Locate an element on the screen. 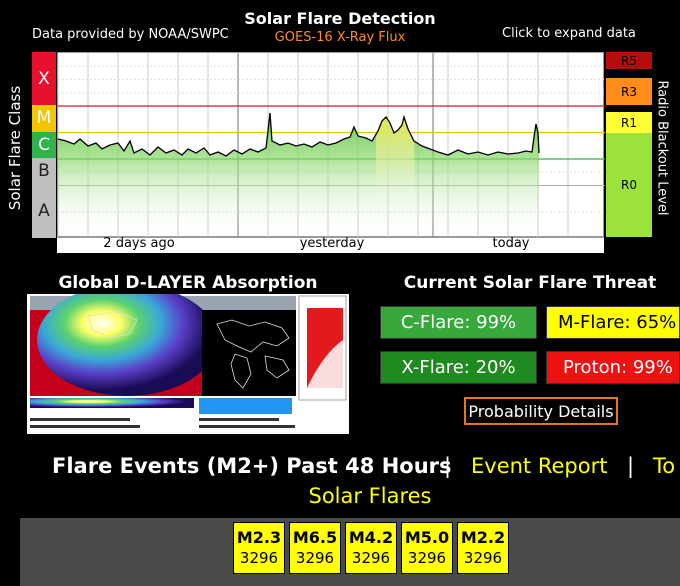 This screenshot has height=586, width=680. x-flare-probability-badge: X-Flare: 20% is located at coordinates (458, 367).